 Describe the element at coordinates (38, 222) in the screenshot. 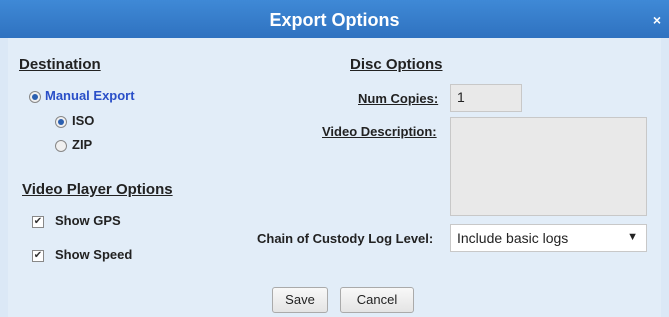

I see `show-gps-checkbox: ✔` at that location.